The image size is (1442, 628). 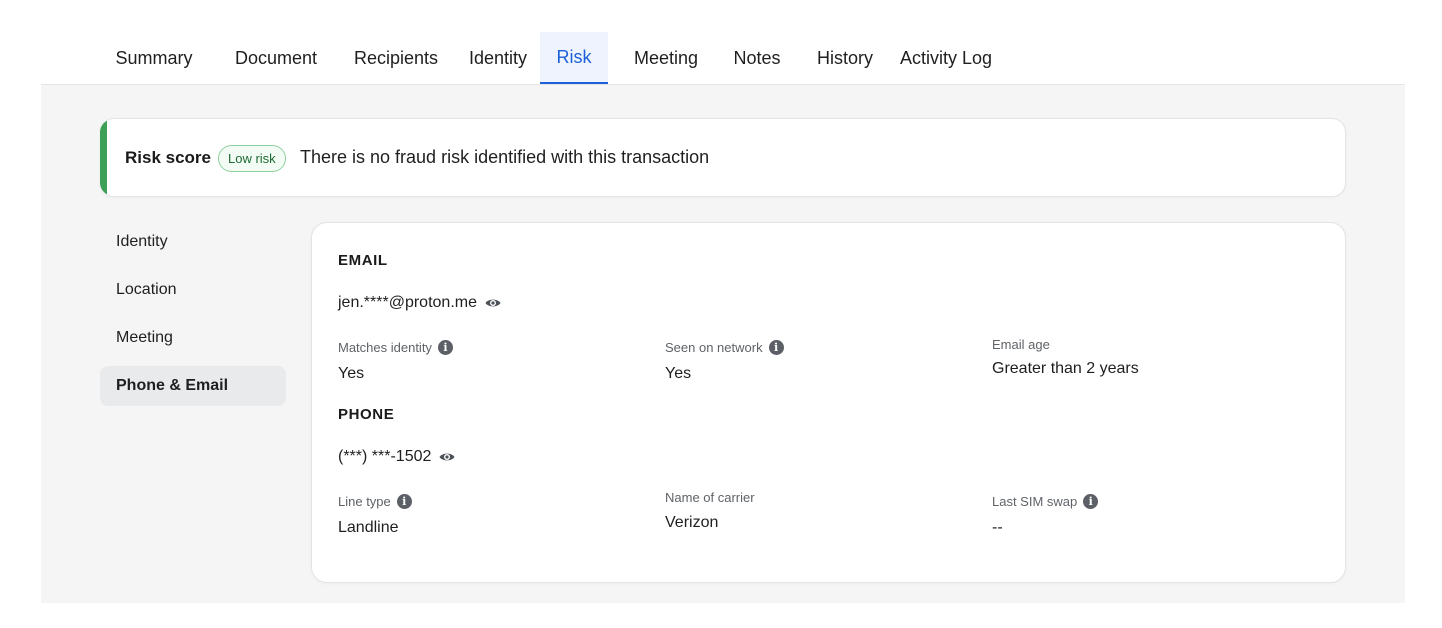 I want to click on sidebar-item-location: Location, so click(x=193, y=290).